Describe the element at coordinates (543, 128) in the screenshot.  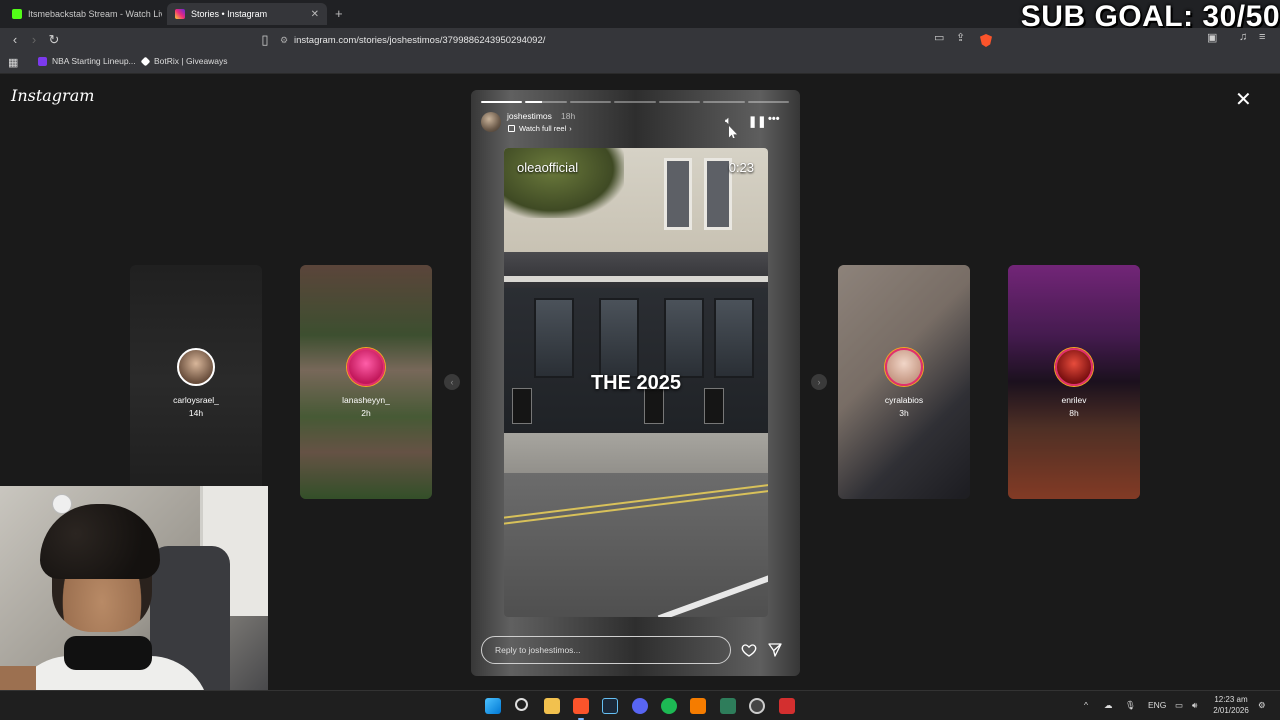
I see `watch-full-reel-label: Watch full reel` at that location.